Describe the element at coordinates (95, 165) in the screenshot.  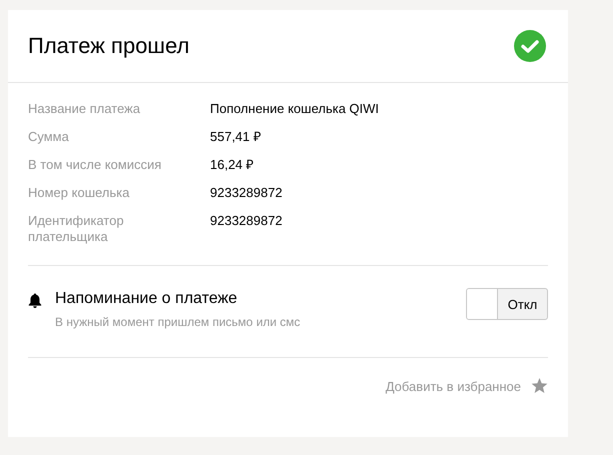
I see `field-label: В том числе комиссия` at that location.